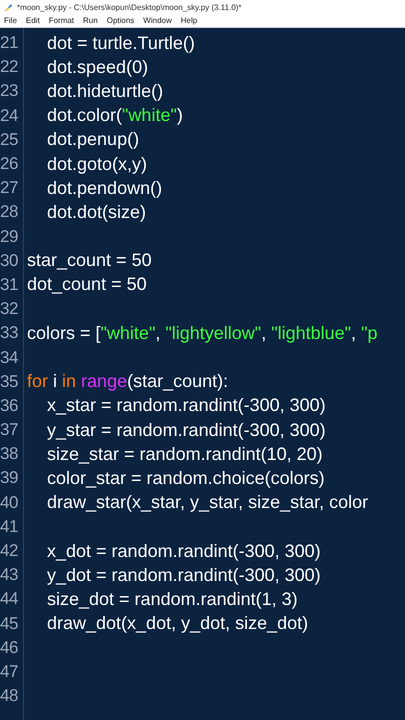 The width and height of the screenshot is (405, 720). I want to click on line-number: 27, so click(9, 188).